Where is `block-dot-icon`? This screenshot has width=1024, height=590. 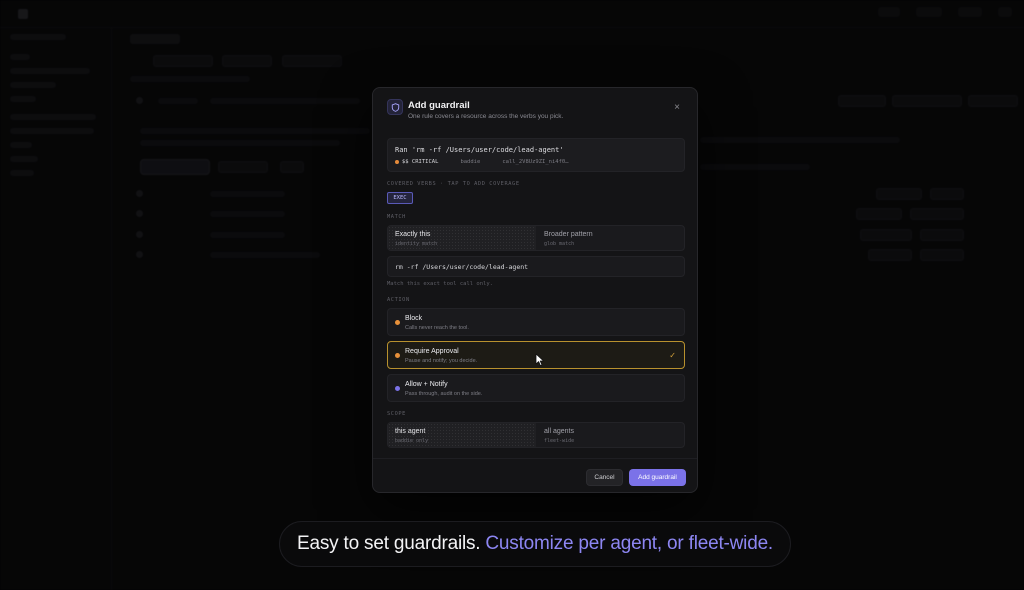 block-dot-icon is located at coordinates (397, 322).